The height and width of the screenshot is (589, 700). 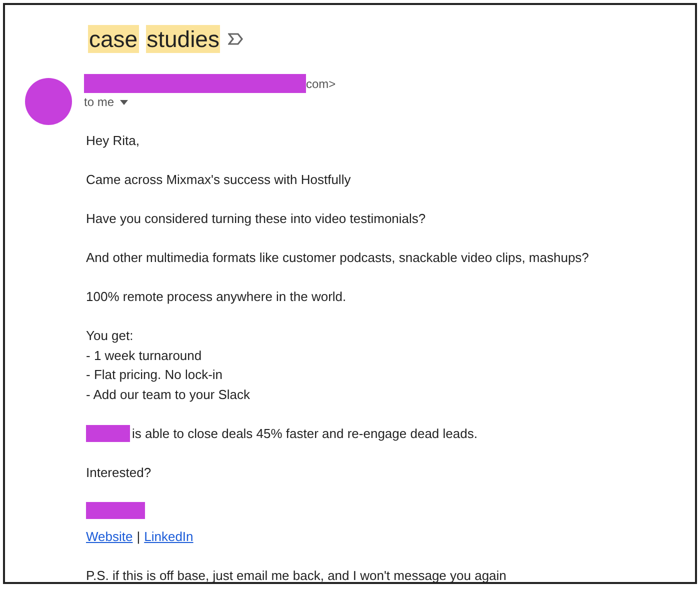 I want to click on sender-address: com>, so click(x=321, y=83).